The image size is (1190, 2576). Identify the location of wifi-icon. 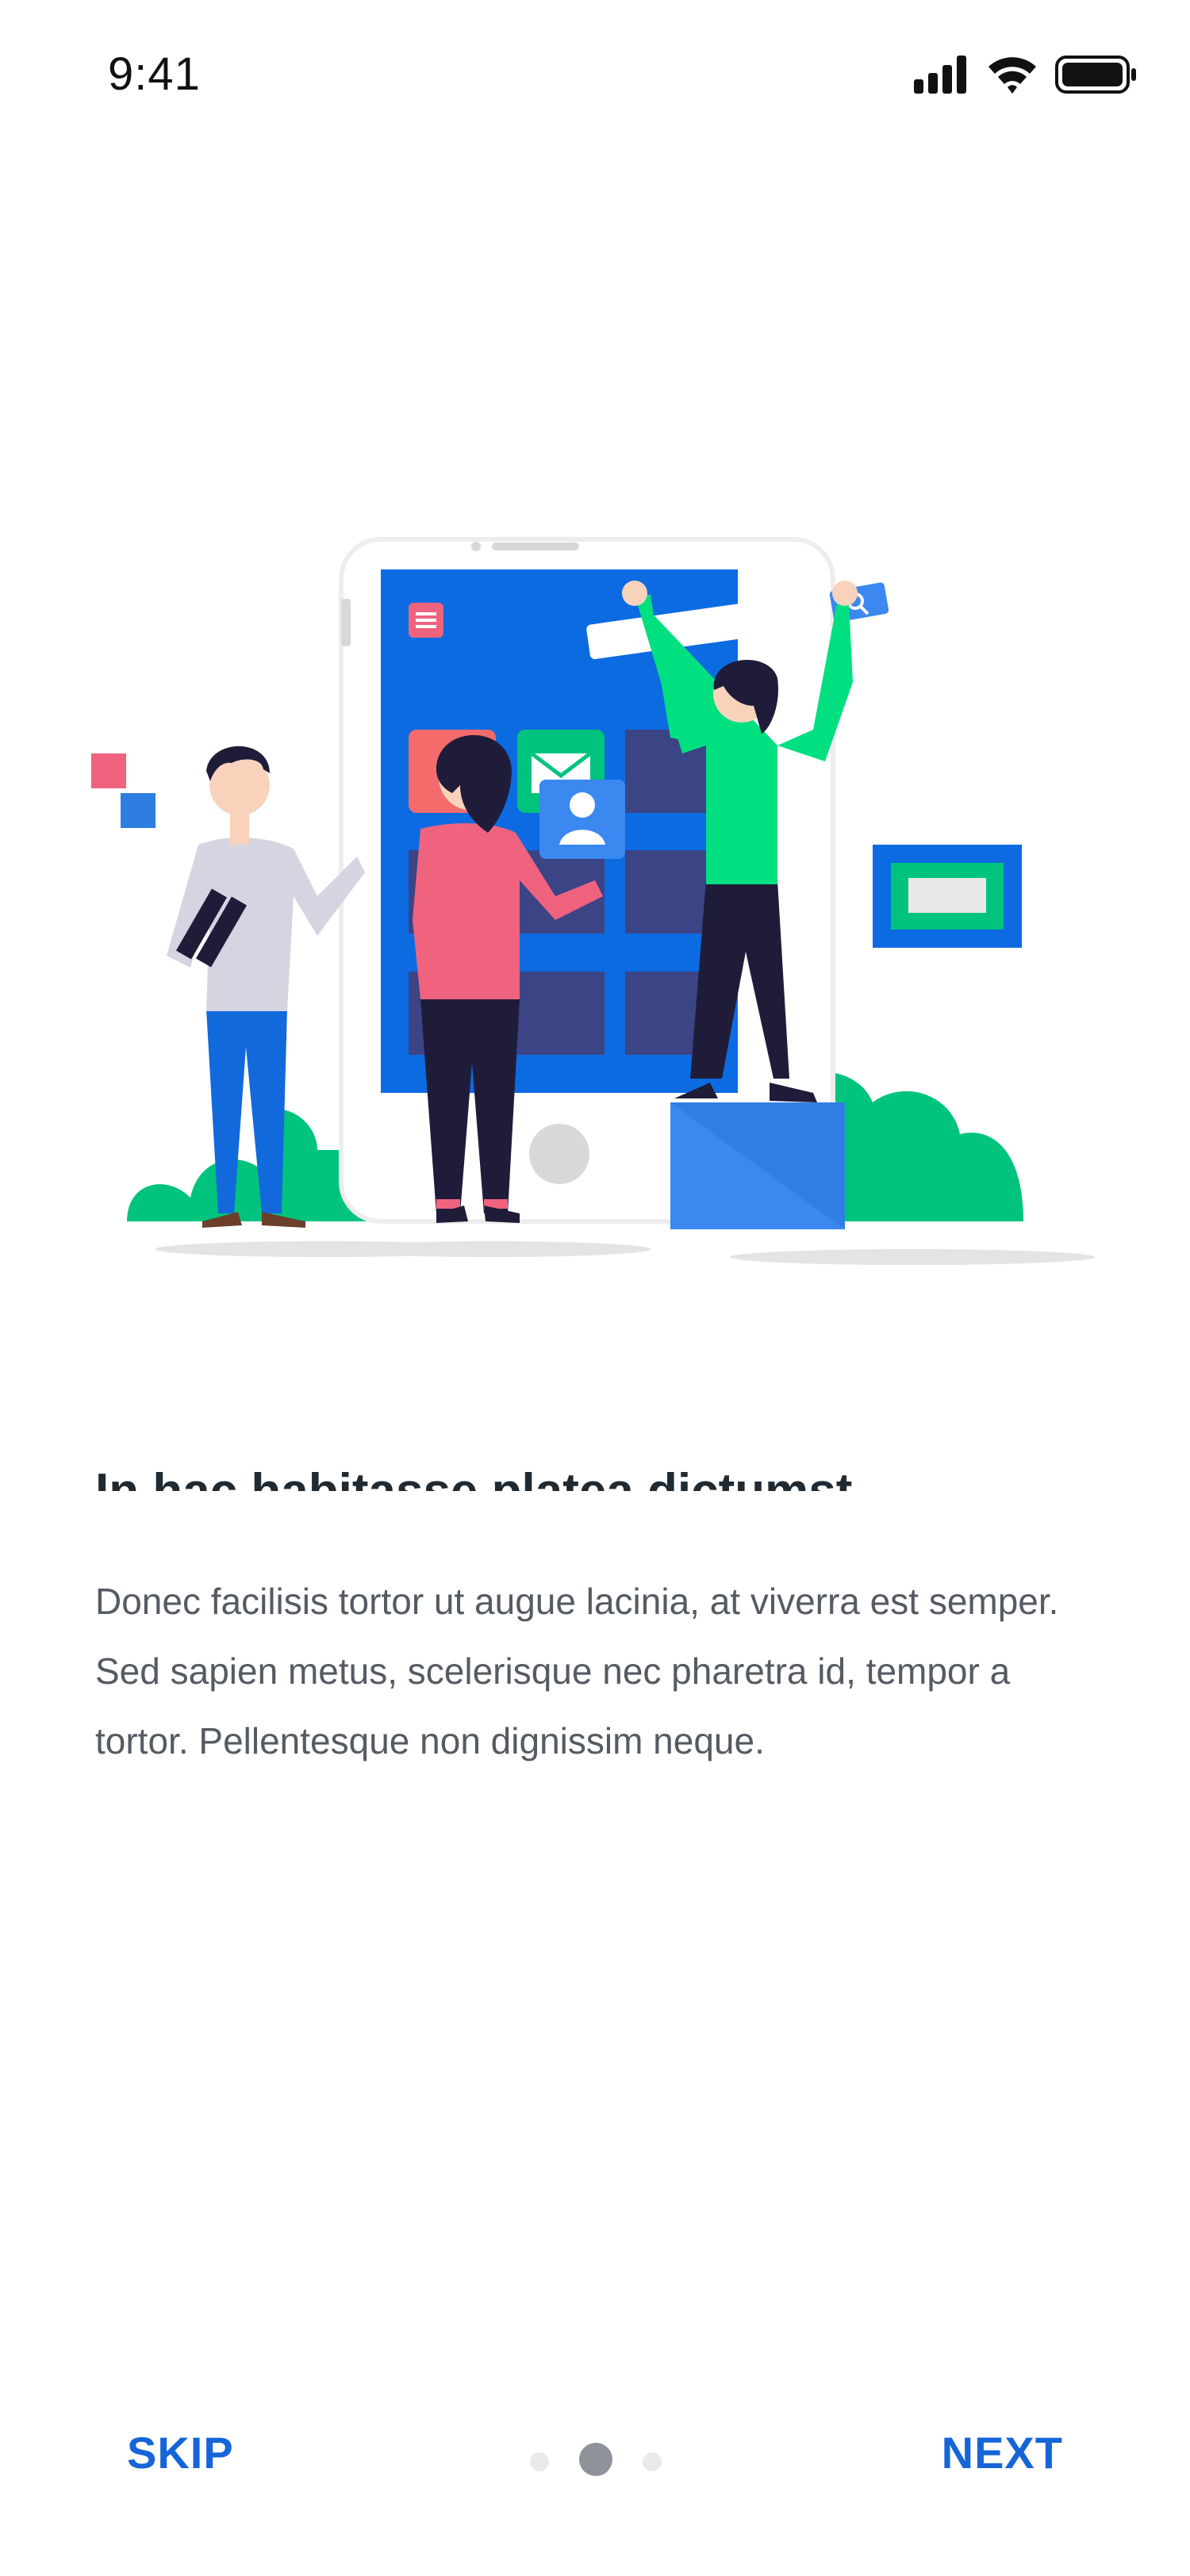
(1012, 75).